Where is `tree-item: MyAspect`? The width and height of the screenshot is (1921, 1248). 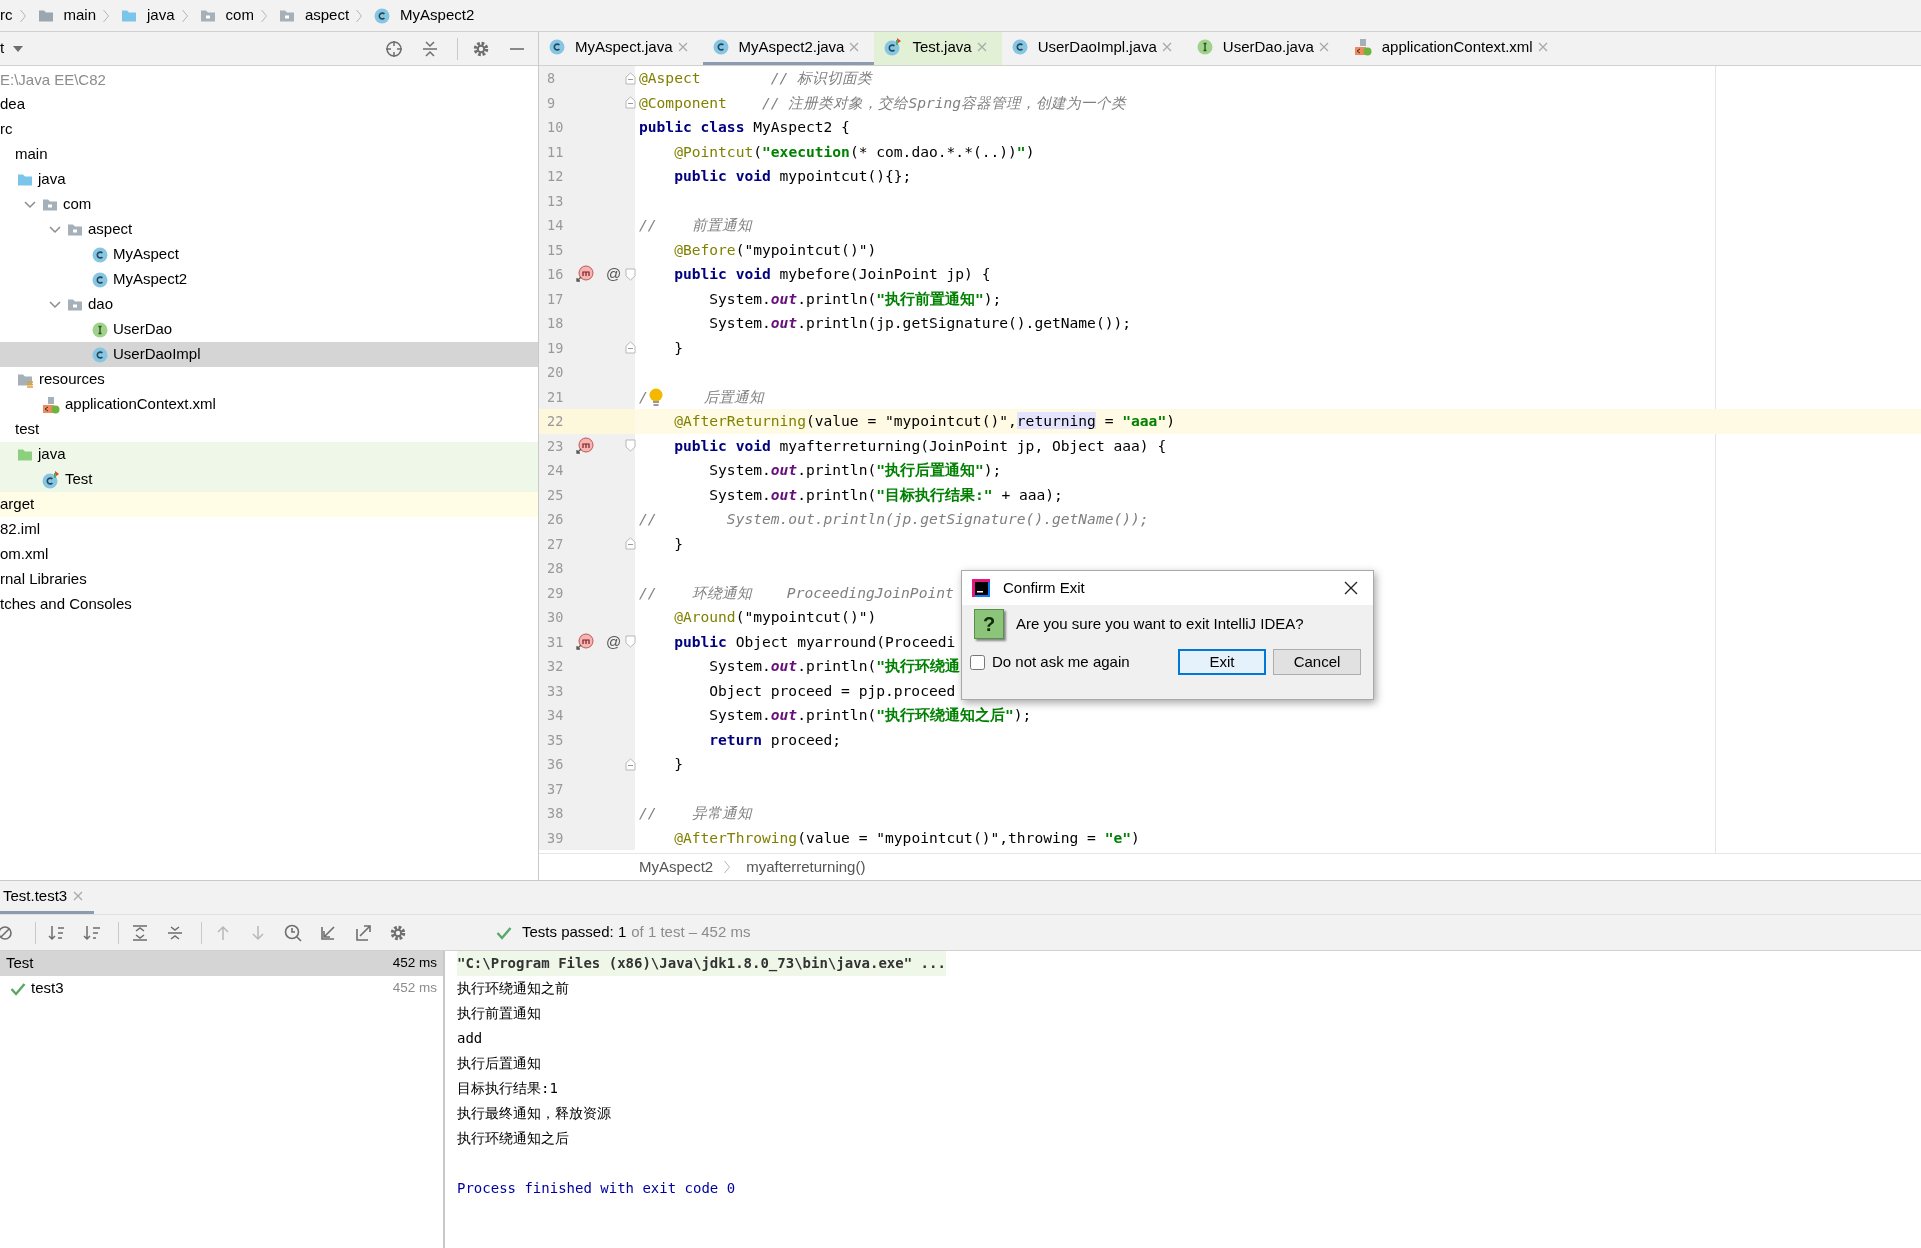 tree-item: MyAspect is located at coordinates (269, 254).